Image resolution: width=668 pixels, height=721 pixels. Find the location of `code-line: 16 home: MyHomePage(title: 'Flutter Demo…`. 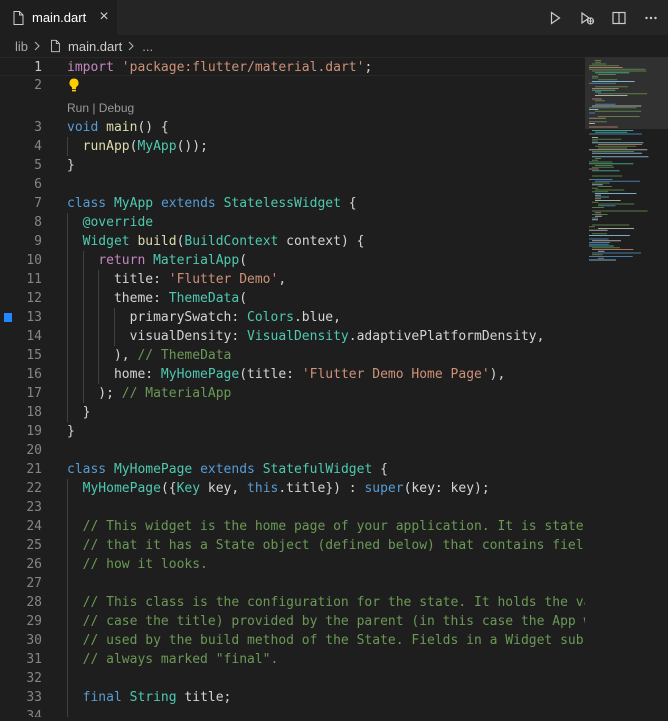

code-line: 16 home: MyHomePage(title: 'Flutter Demo… is located at coordinates (292, 374).